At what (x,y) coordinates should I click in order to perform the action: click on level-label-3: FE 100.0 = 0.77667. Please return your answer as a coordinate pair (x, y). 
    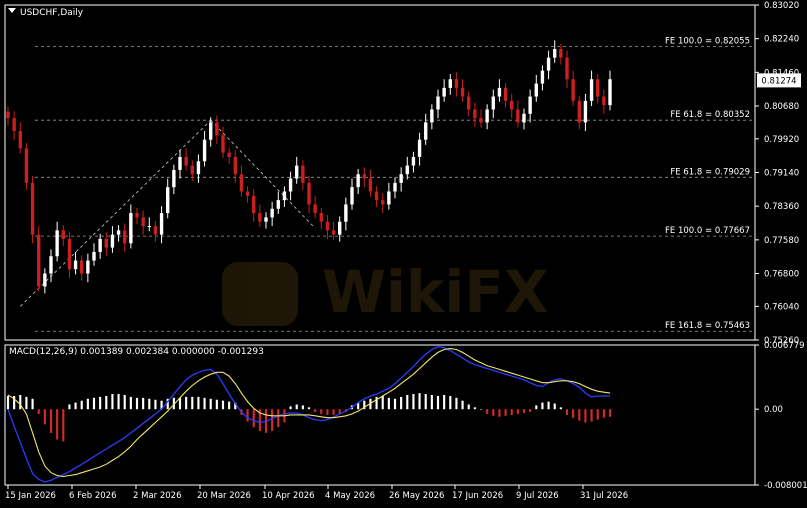
    Looking at the image, I should click on (707, 231).